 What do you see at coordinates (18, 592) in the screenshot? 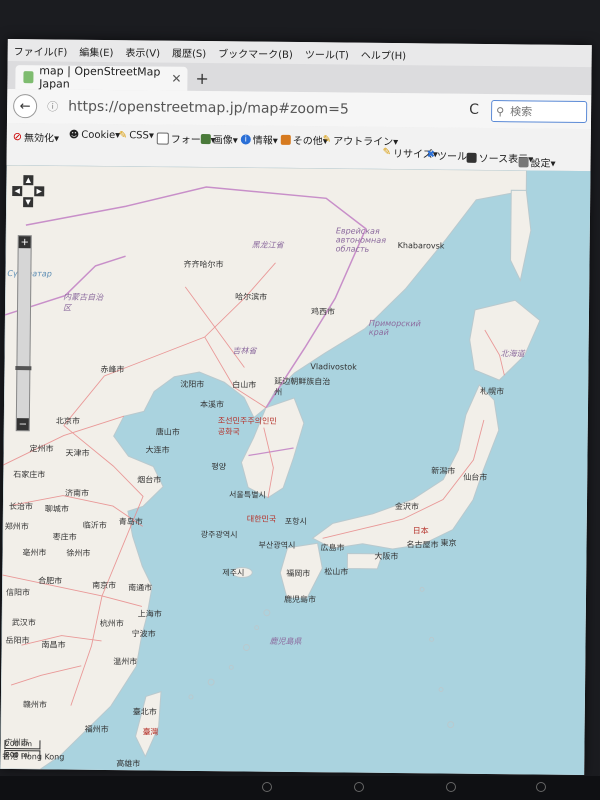
I see `label-xinyang: 信阳市` at bounding box center [18, 592].